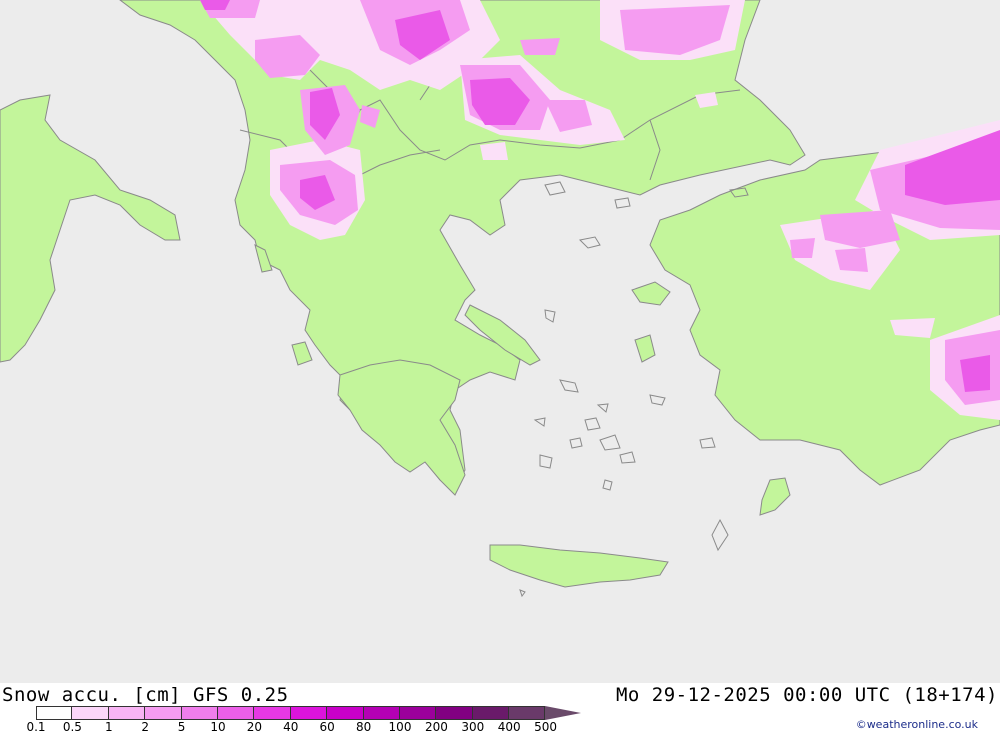 The width and height of the screenshot is (1000, 734). What do you see at coordinates (327, 727) in the screenshot?
I see `legend-tick-label: 60` at bounding box center [327, 727].